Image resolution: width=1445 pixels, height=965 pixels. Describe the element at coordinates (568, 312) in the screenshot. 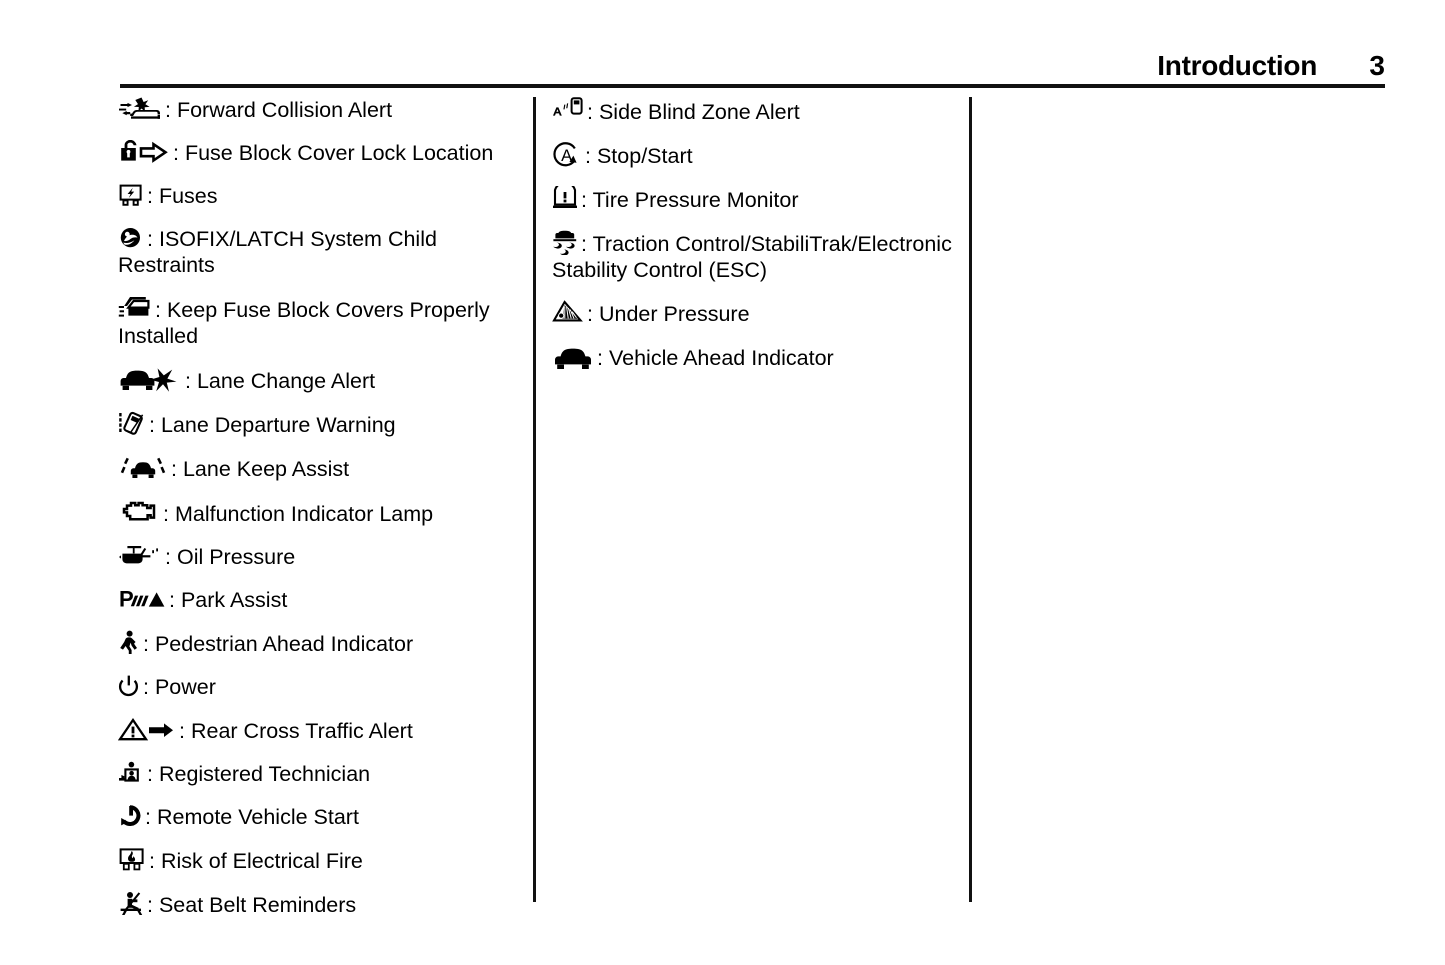

I see `under-pressure-icon` at that location.